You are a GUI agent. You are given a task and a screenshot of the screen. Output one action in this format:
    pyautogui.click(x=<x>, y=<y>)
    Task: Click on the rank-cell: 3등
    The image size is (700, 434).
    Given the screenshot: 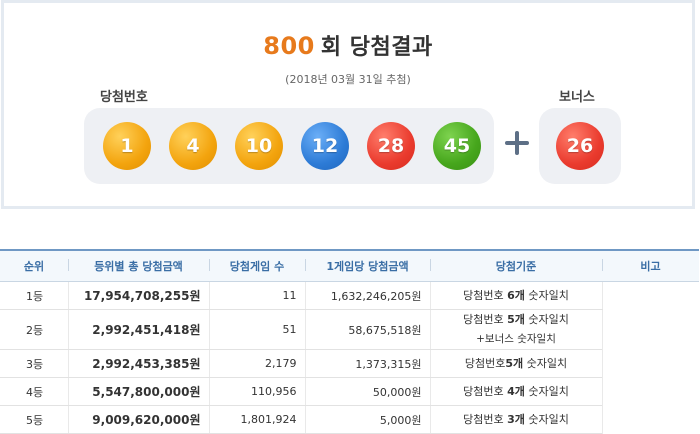 What is the action you would take?
    pyautogui.click(x=34, y=363)
    